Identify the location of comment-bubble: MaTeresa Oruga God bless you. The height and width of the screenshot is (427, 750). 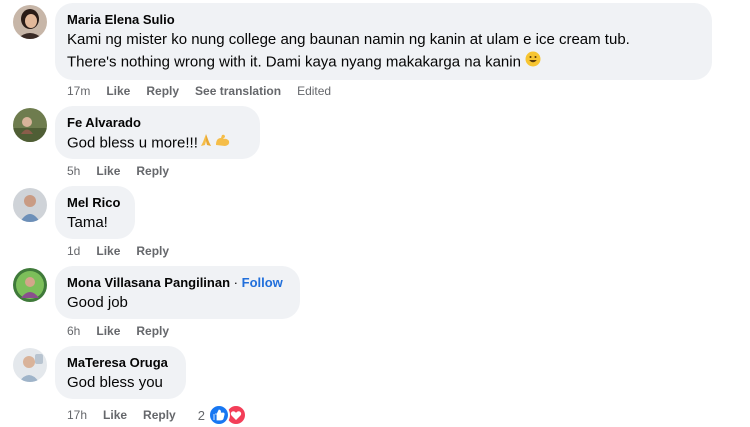
(120, 372).